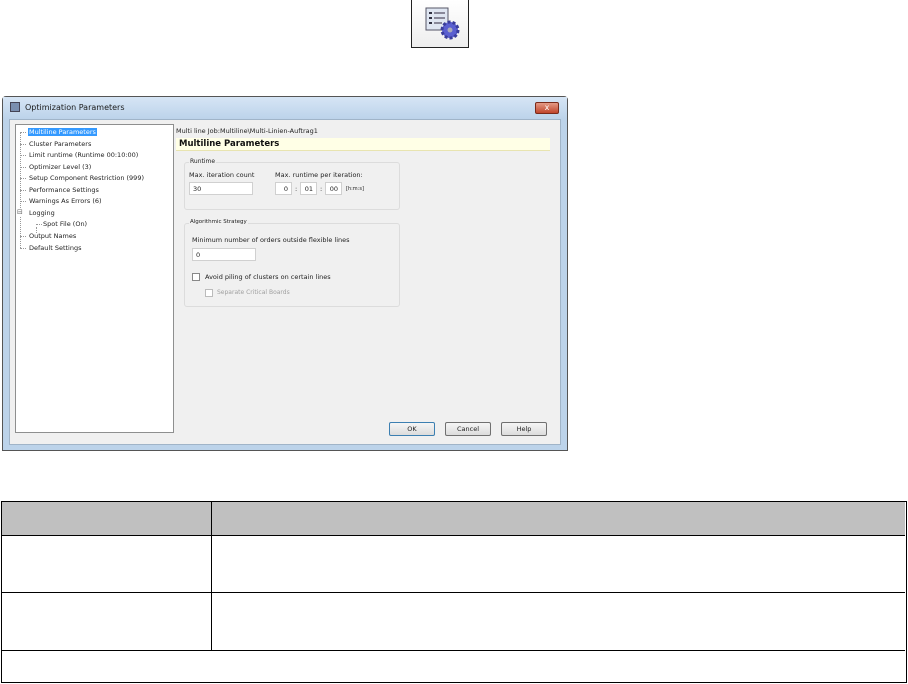 This screenshot has width=908, height=684. Describe the element at coordinates (285, 108) in the screenshot. I see `title-bar: Optimization Parameters x` at that location.